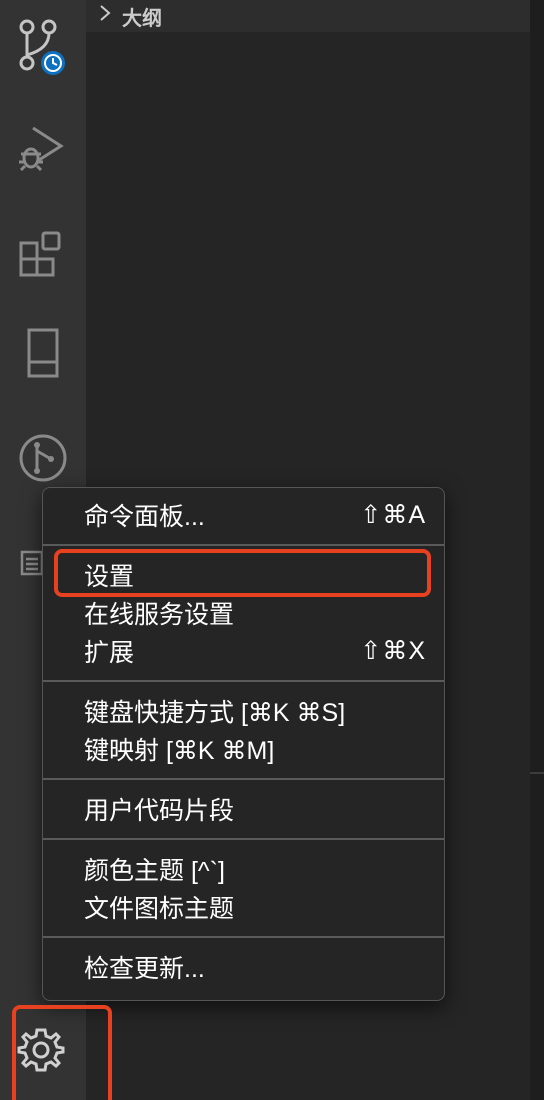  I want to click on menu-item-command-palette: 命令面板... ⇧⌘A, so click(243, 515).